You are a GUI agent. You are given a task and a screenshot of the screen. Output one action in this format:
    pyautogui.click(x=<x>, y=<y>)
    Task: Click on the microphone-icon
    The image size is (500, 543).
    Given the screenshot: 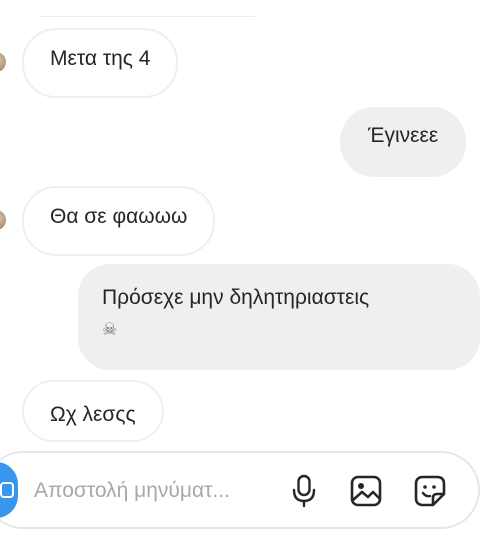 What is the action you would take?
    pyautogui.click(x=304, y=491)
    